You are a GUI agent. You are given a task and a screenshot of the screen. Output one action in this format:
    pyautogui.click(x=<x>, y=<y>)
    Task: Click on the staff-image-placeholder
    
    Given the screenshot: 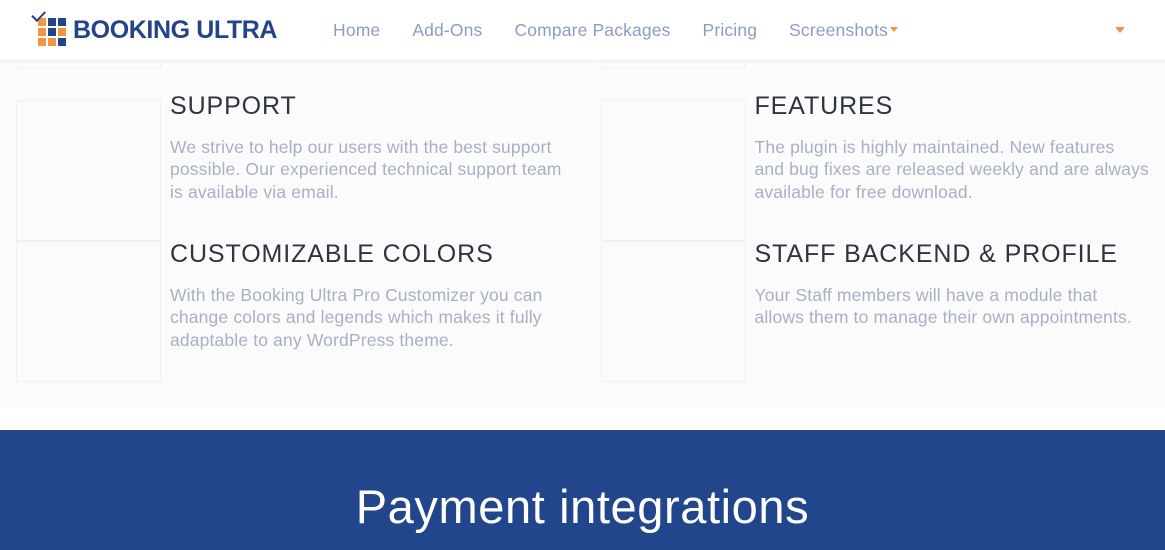 What is the action you would take?
    pyautogui.click(x=673, y=311)
    